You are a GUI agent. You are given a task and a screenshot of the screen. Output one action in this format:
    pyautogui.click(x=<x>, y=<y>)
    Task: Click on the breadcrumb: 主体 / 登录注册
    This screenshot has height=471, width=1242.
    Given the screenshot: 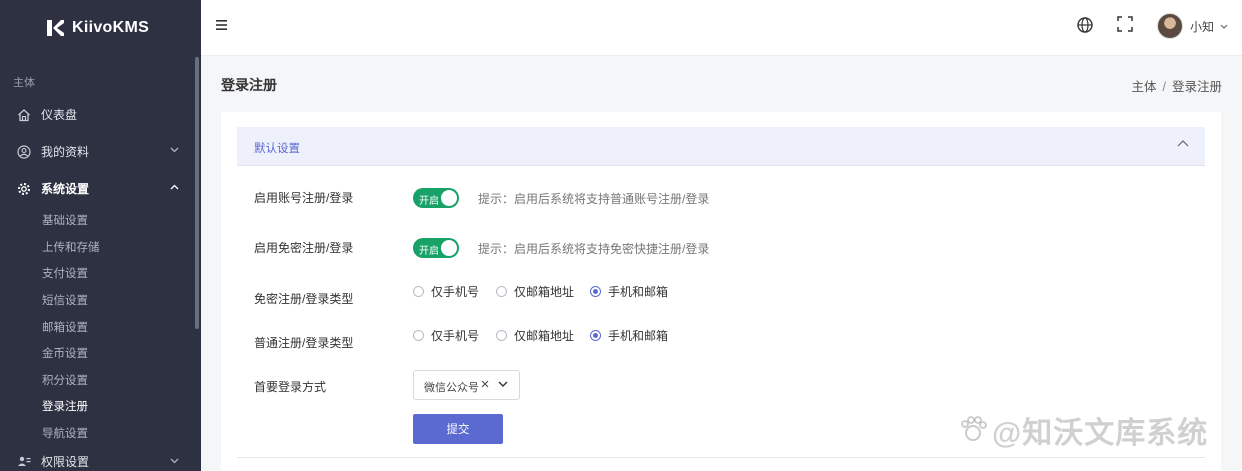 What is the action you would take?
    pyautogui.click(x=1176, y=85)
    